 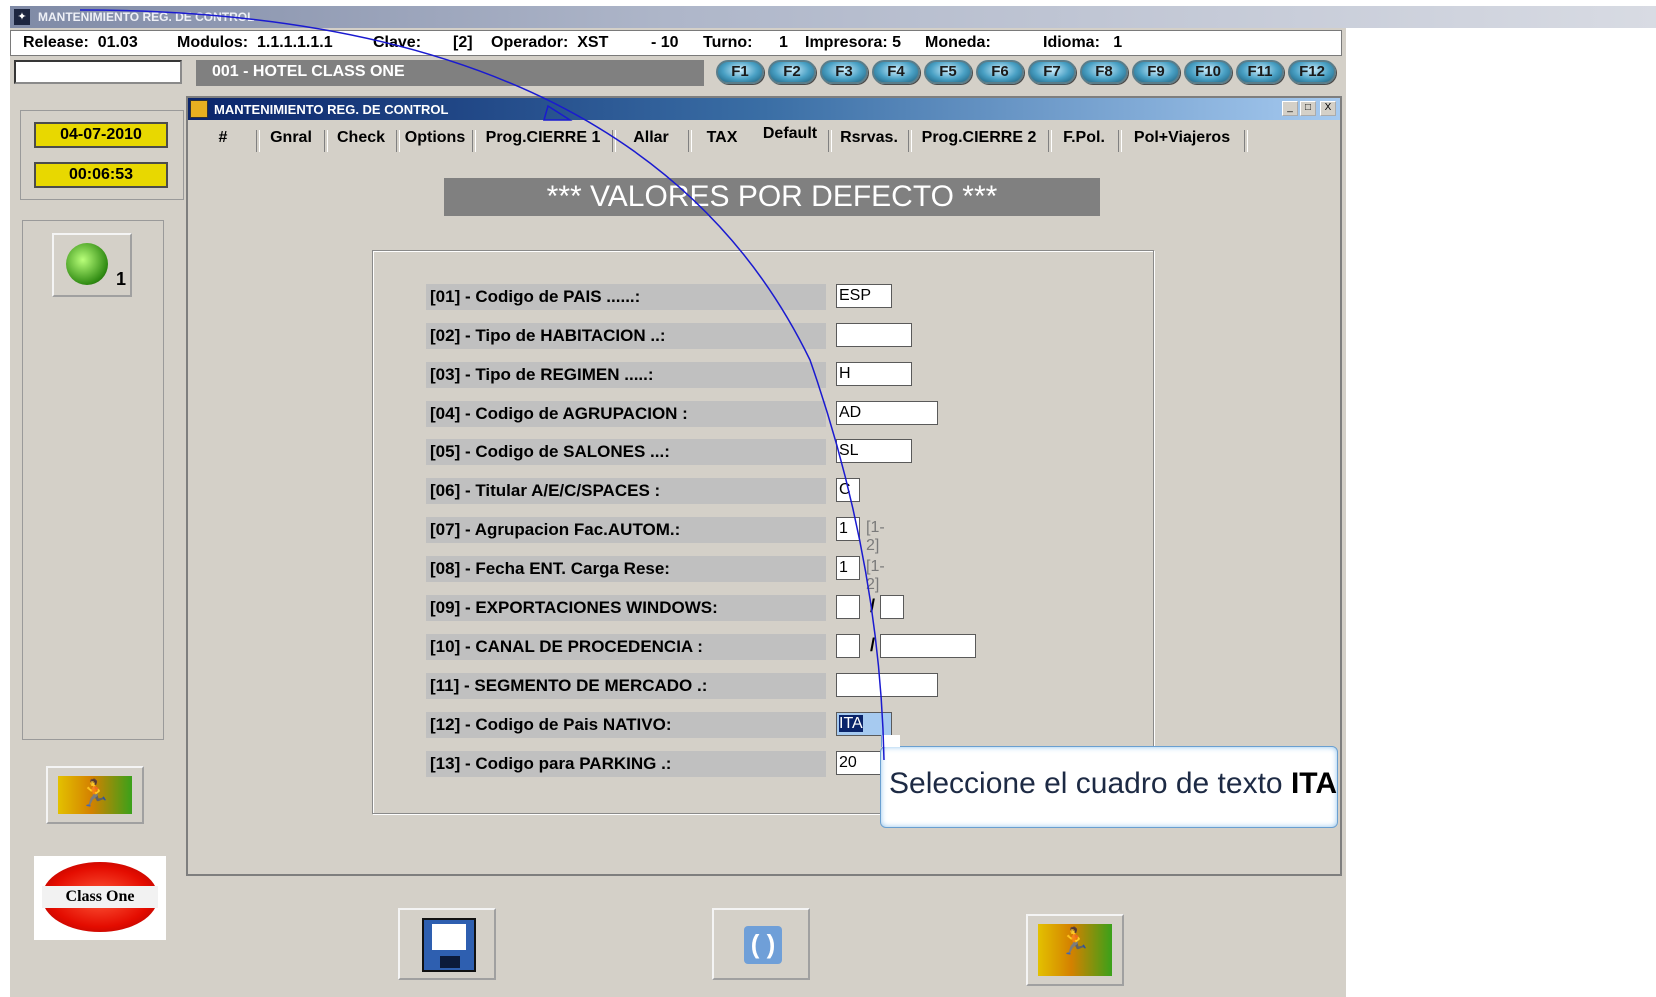 I want to click on window-title: MANTENIMIENTO REG. DE CONTROL, so click(x=331, y=109).